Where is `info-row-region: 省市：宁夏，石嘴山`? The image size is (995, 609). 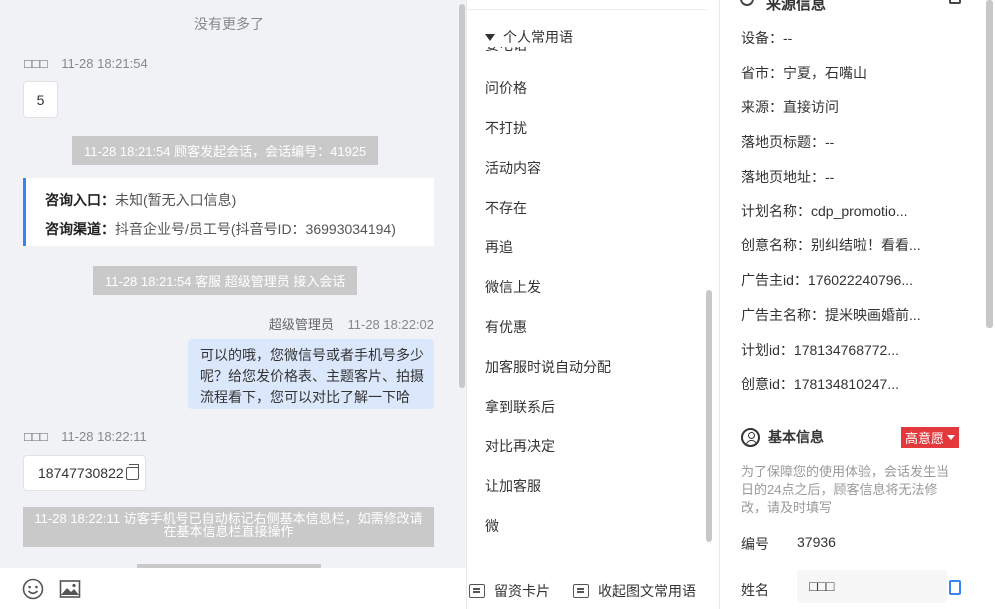 info-row-region: 省市：宁夏，石嘴山 is located at coordinates (804, 73).